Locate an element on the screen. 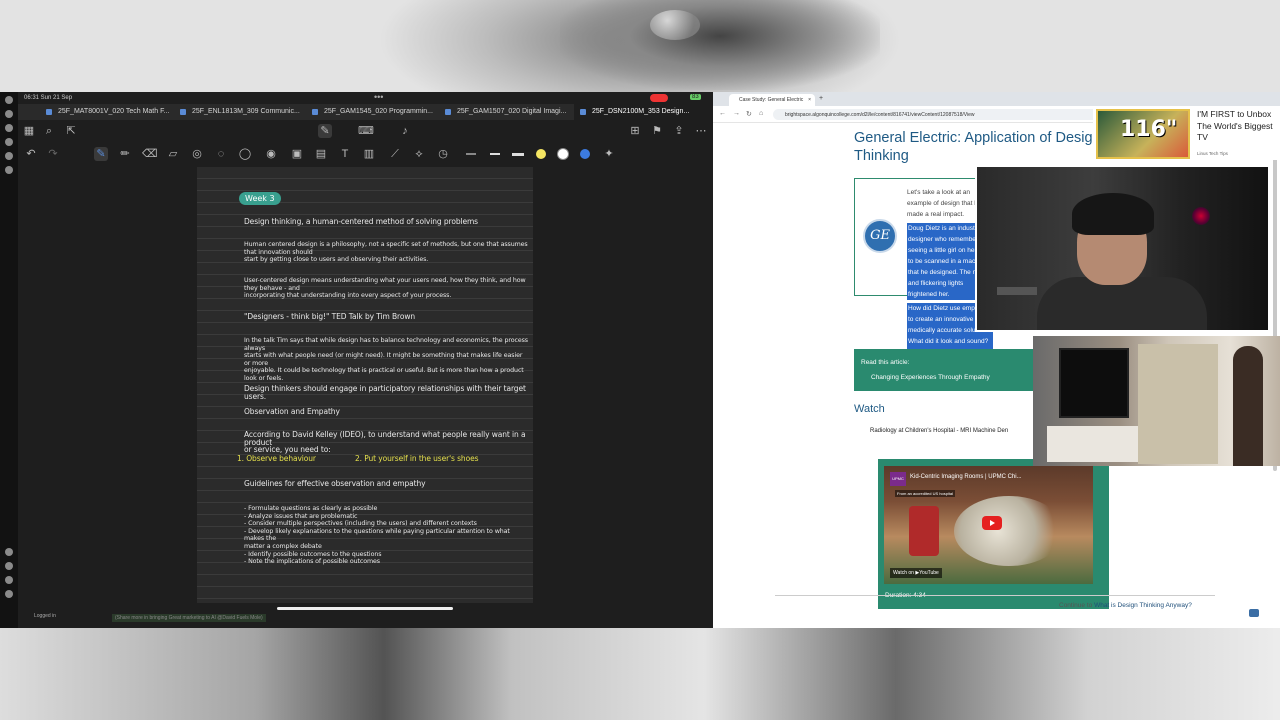 The image size is (1280, 720). pencil-icon: ✏ is located at coordinates (125, 154).